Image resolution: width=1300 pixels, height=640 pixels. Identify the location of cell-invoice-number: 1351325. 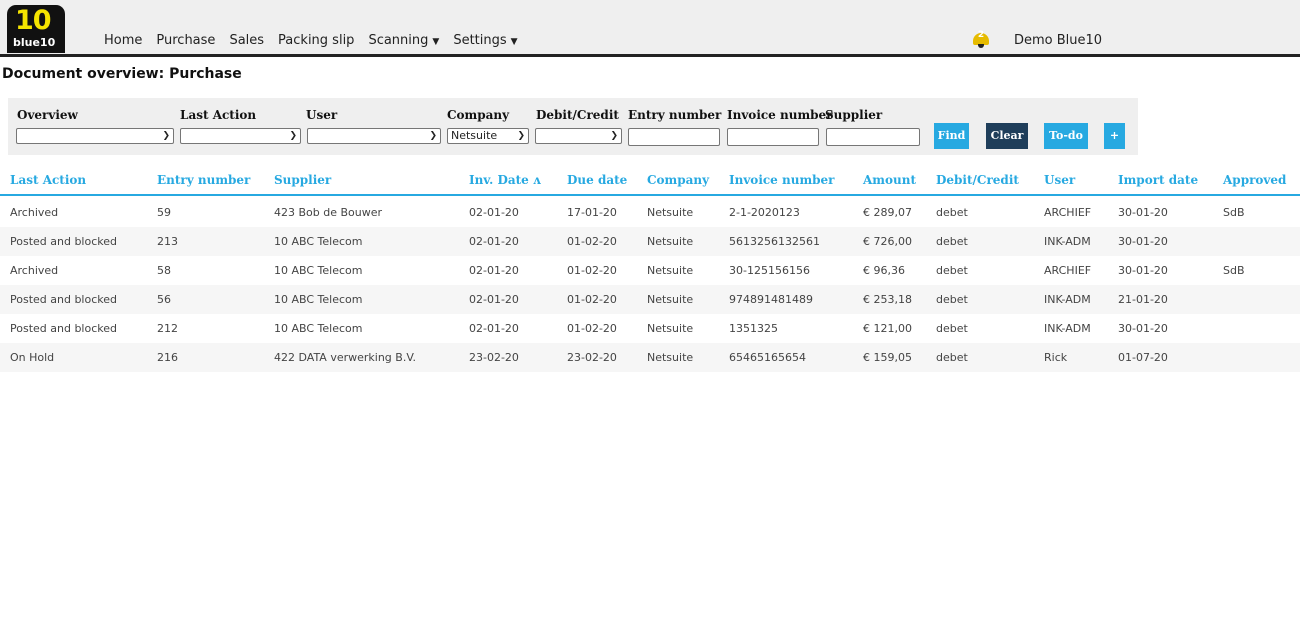
(753, 328).